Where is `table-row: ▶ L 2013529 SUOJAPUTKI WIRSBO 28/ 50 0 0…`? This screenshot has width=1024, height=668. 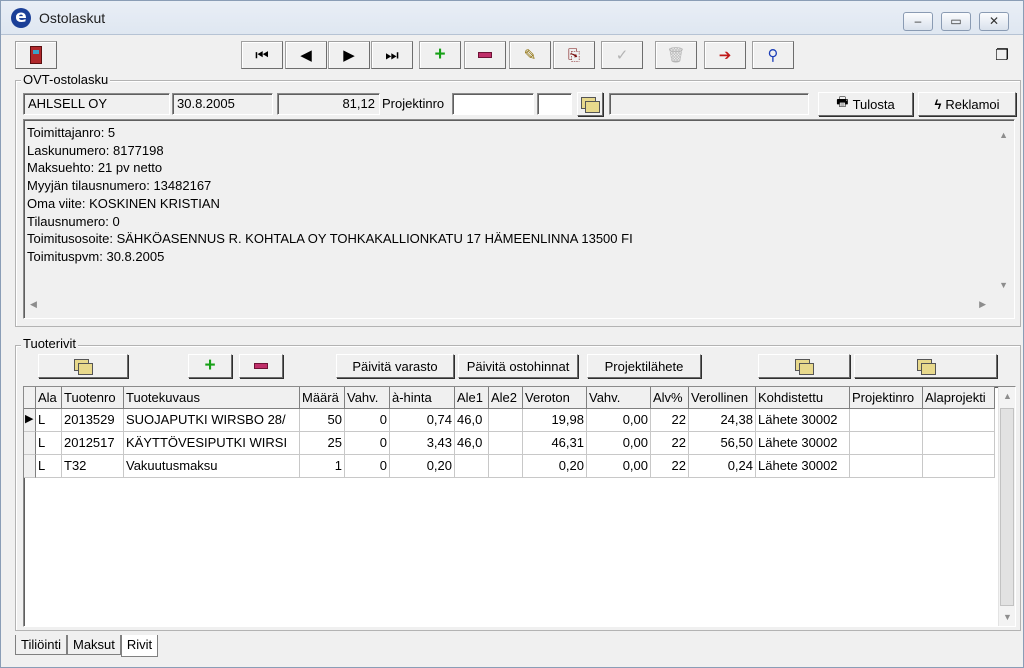 table-row: ▶ L 2013529 SUOJAPUTKI WIRSBO 28/ 50 0 0… is located at coordinates (509, 420).